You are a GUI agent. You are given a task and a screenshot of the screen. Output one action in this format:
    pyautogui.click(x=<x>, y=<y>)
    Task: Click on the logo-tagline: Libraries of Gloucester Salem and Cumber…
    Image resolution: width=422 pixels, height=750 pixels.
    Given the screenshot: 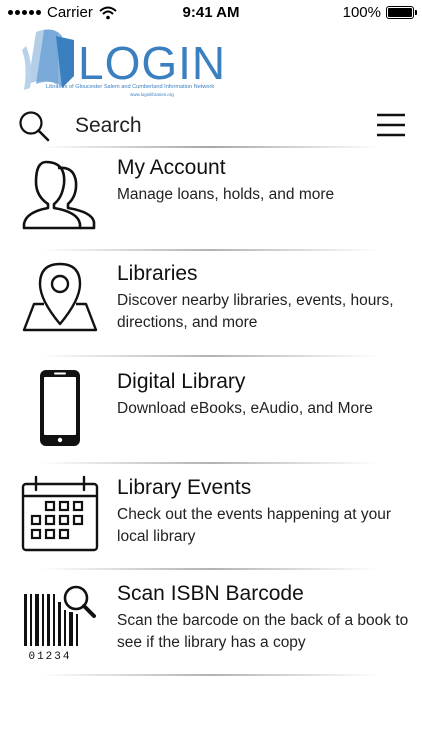 What is the action you would take?
    pyautogui.click(x=130, y=87)
    